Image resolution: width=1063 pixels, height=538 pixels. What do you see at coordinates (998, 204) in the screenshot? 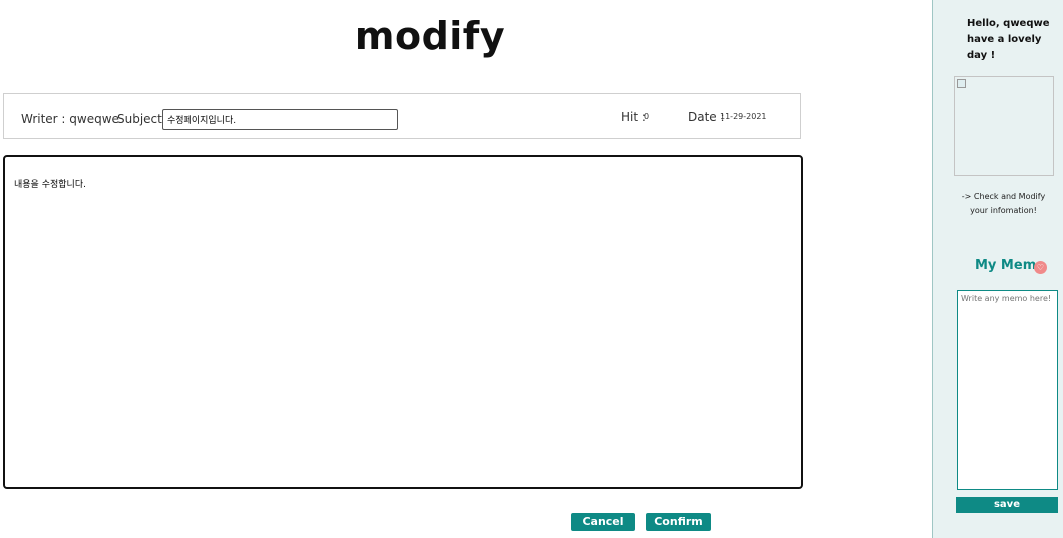
I see `check-info-link: -> Check and Modify your infomation!` at bounding box center [998, 204].